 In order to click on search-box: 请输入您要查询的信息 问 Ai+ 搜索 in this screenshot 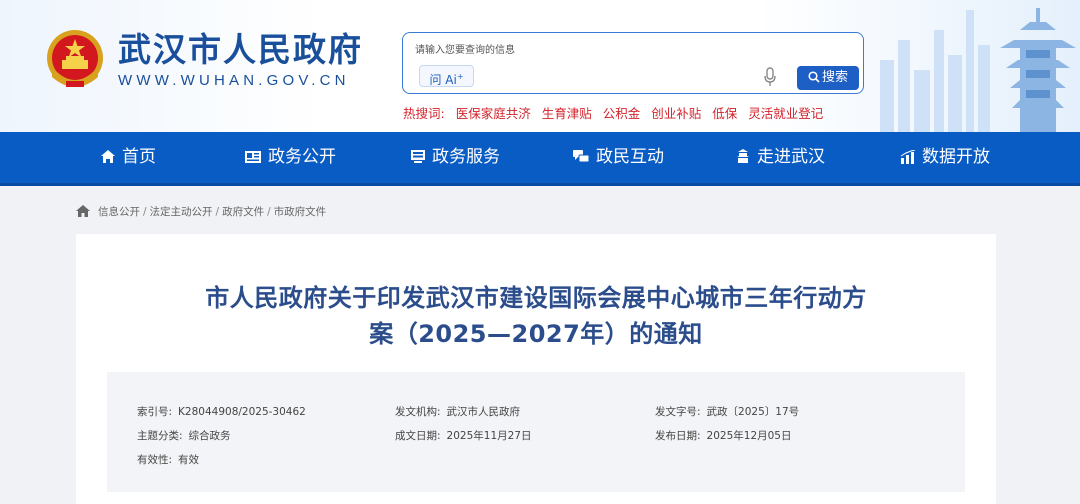, I will do `click(633, 63)`.